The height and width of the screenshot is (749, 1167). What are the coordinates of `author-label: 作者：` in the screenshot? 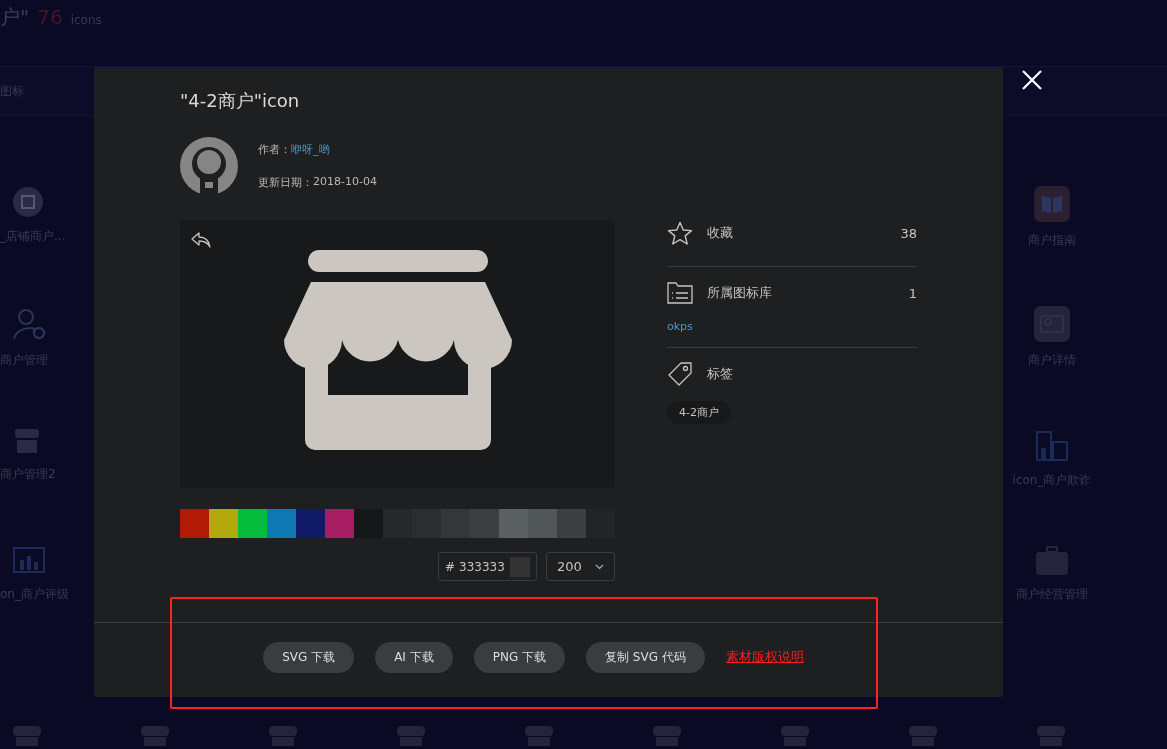 It's located at (274, 149).